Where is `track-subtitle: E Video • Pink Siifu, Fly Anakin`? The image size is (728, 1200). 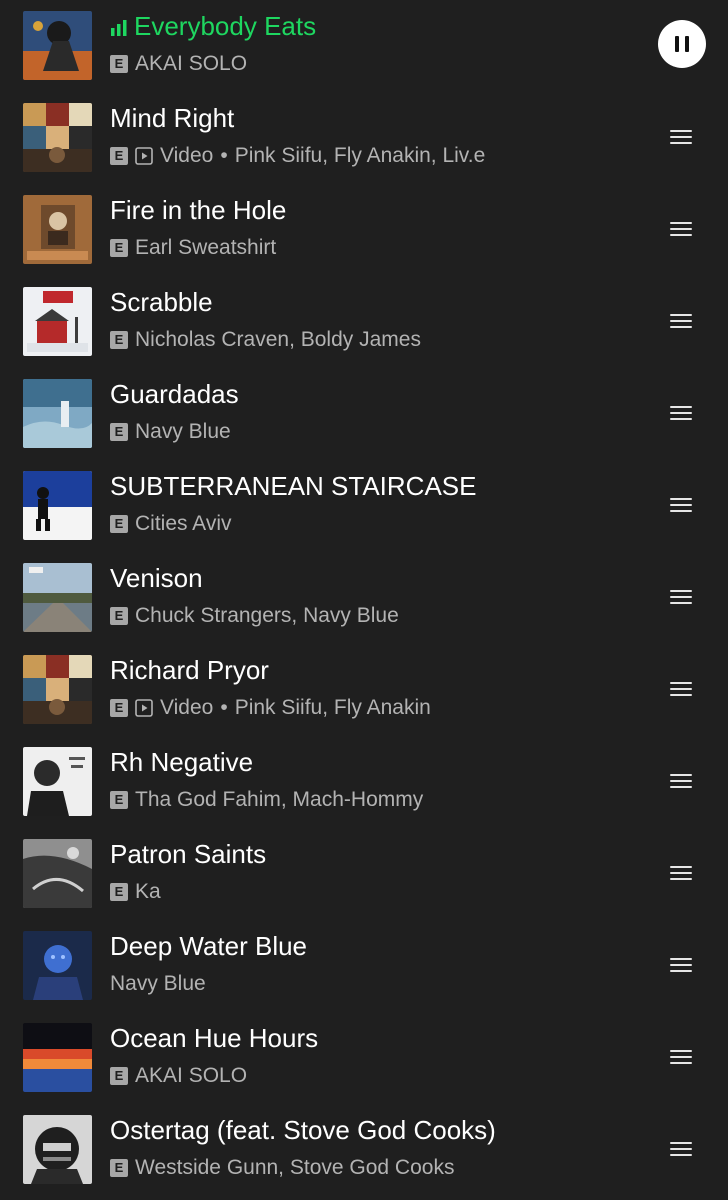 track-subtitle: E Video • Pink Siifu, Fly Anakin is located at coordinates (270, 708).